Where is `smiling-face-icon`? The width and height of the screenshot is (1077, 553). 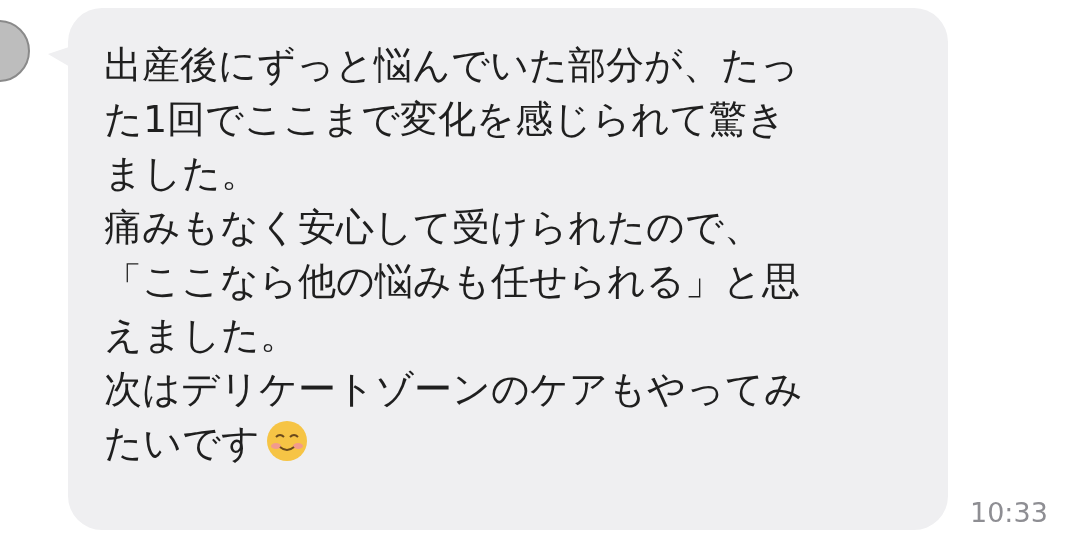
smiling-face-icon is located at coordinates (287, 441).